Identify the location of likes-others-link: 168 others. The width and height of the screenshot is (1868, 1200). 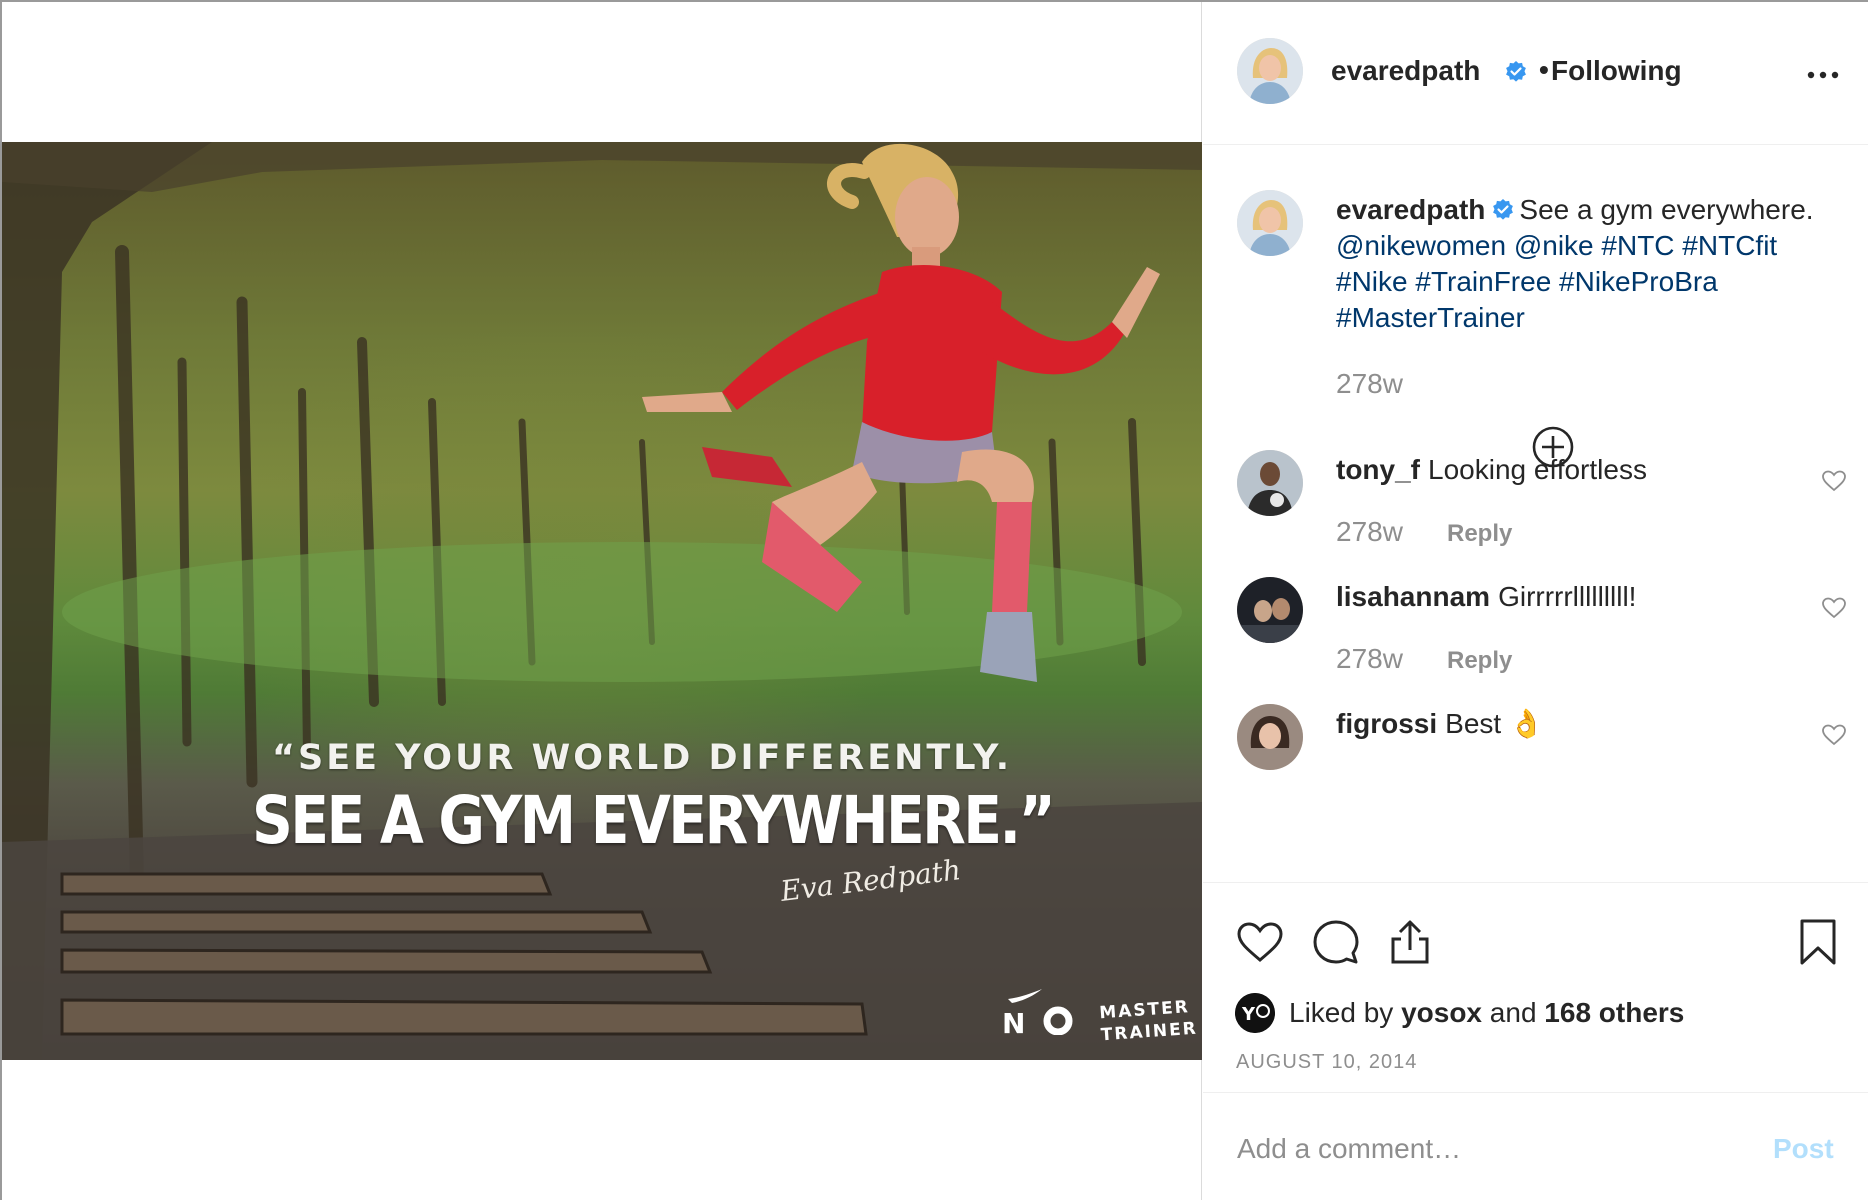
(1614, 1012).